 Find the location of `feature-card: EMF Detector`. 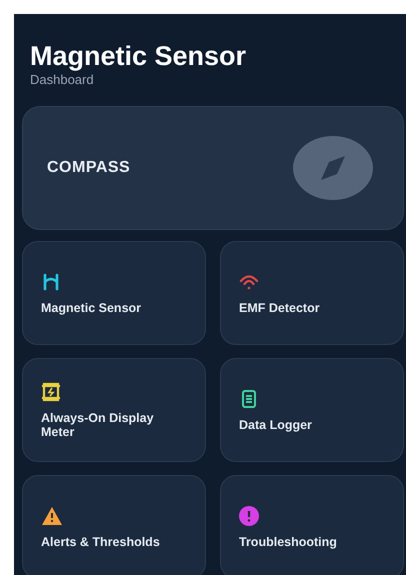

feature-card: EMF Detector is located at coordinates (312, 293).